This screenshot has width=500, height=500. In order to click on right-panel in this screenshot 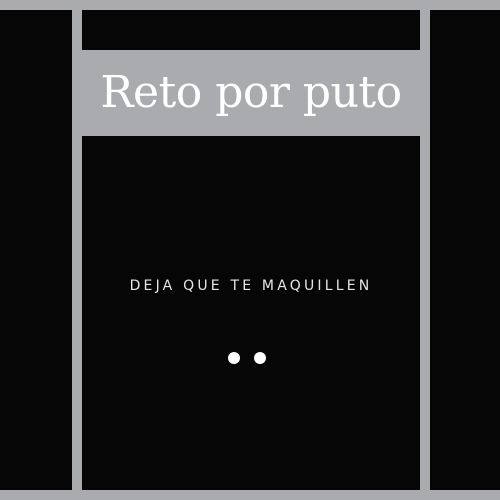, I will do `click(465, 250)`.